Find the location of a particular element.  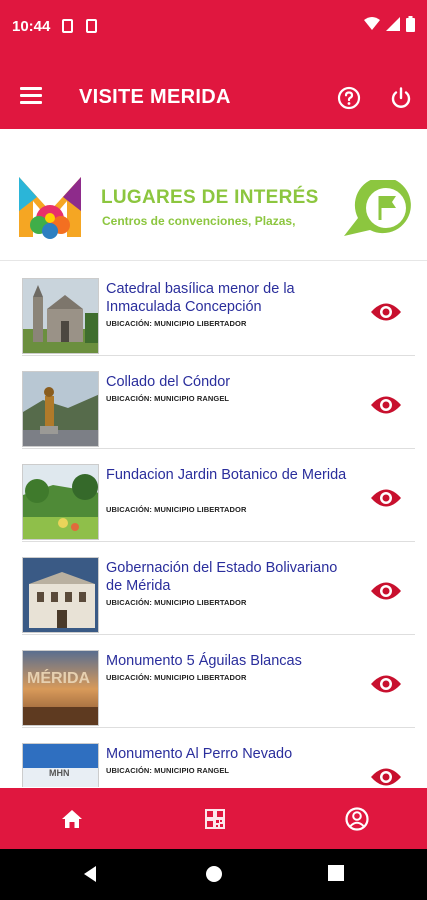

home-circle-icon is located at coordinates (214, 874).